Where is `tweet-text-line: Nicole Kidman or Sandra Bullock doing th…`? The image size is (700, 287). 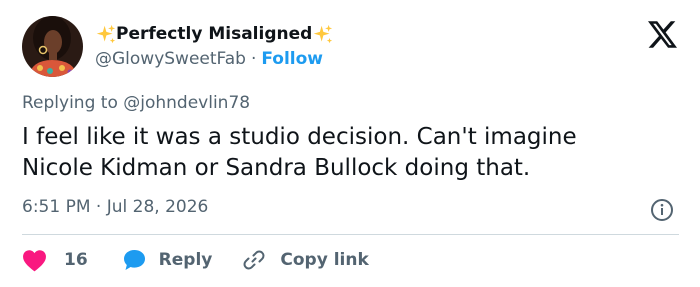
tweet-text-line: Nicole Kidman or Sandra Bullock doing th… is located at coordinates (276, 168).